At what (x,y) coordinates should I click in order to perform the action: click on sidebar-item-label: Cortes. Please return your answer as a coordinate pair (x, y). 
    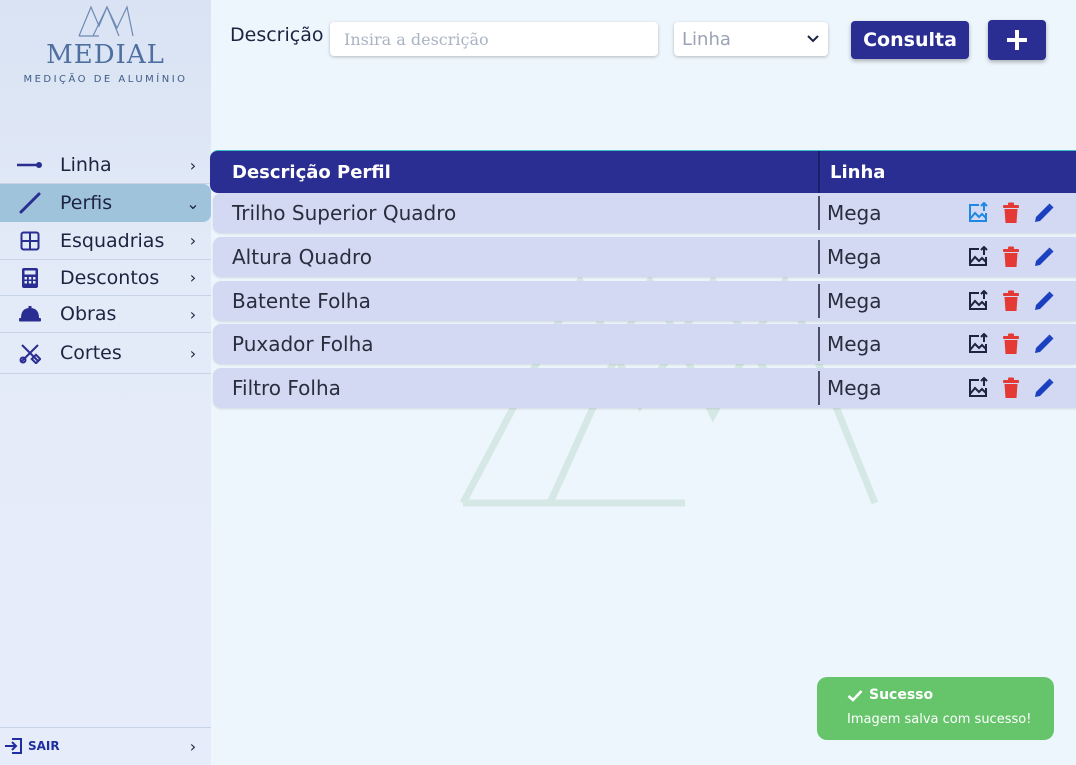
    Looking at the image, I should click on (91, 353).